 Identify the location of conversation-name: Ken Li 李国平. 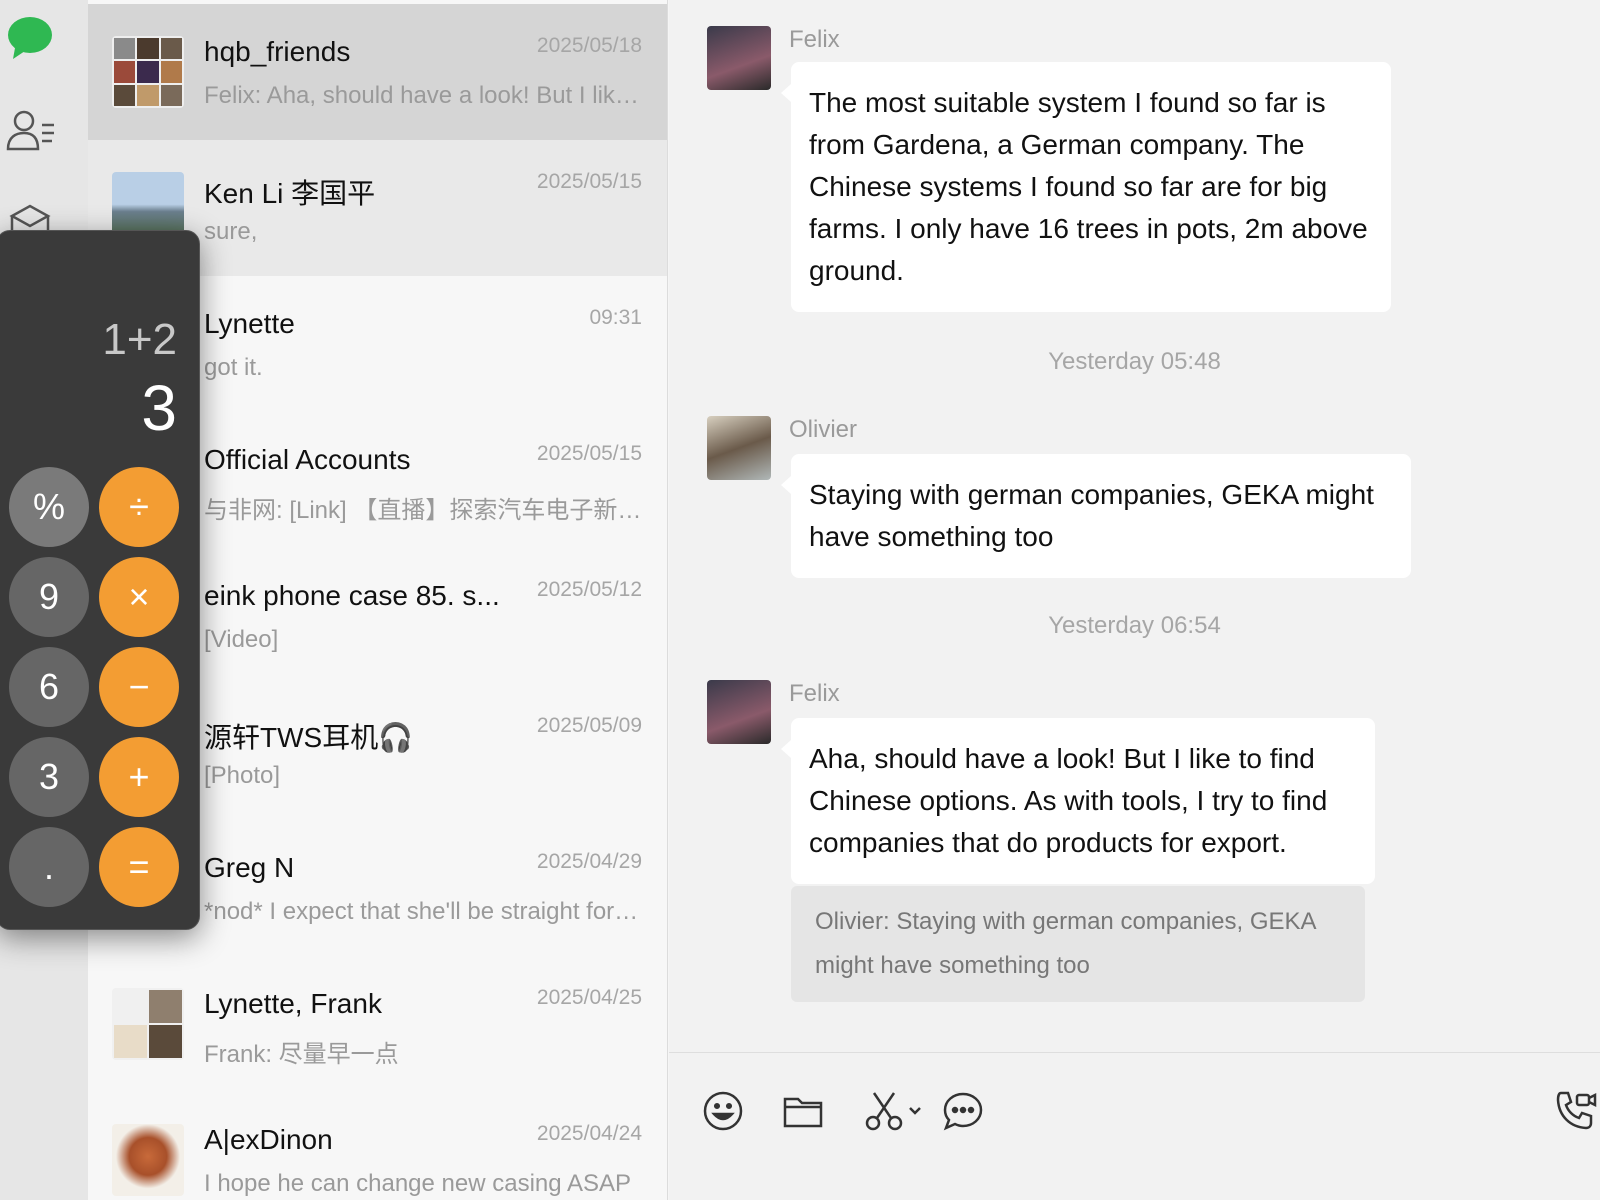
(290, 193).